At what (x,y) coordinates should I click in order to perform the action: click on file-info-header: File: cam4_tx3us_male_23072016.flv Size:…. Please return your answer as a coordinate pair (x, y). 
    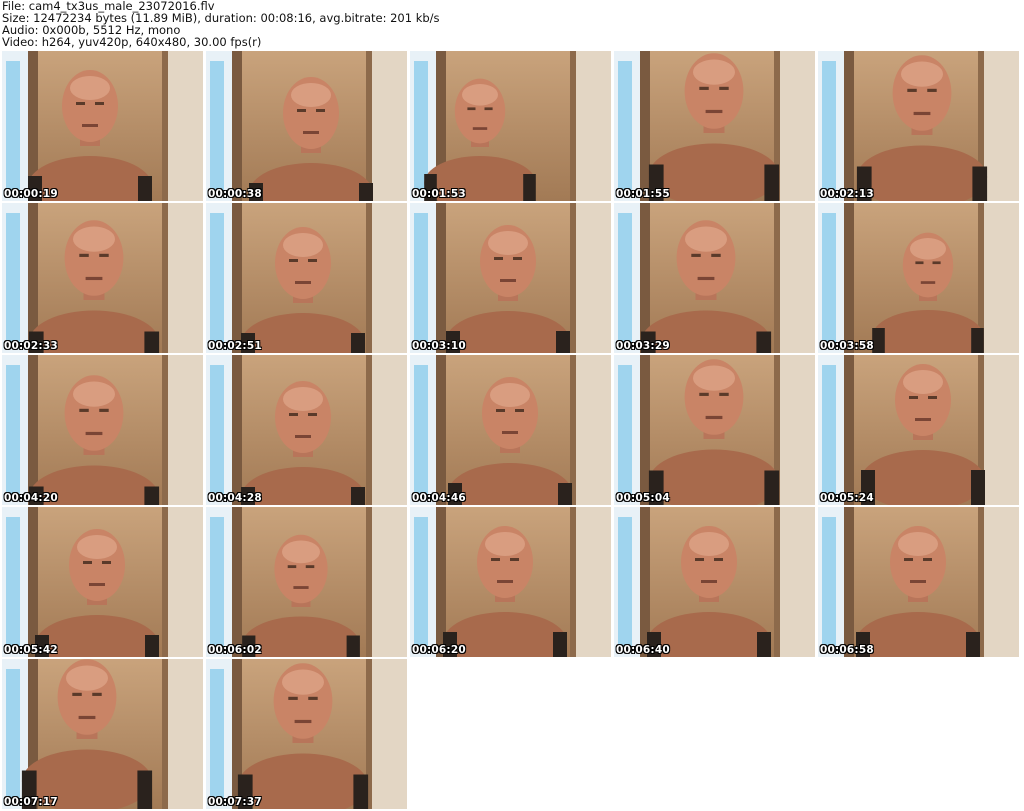
    Looking at the image, I should click on (502, 24).